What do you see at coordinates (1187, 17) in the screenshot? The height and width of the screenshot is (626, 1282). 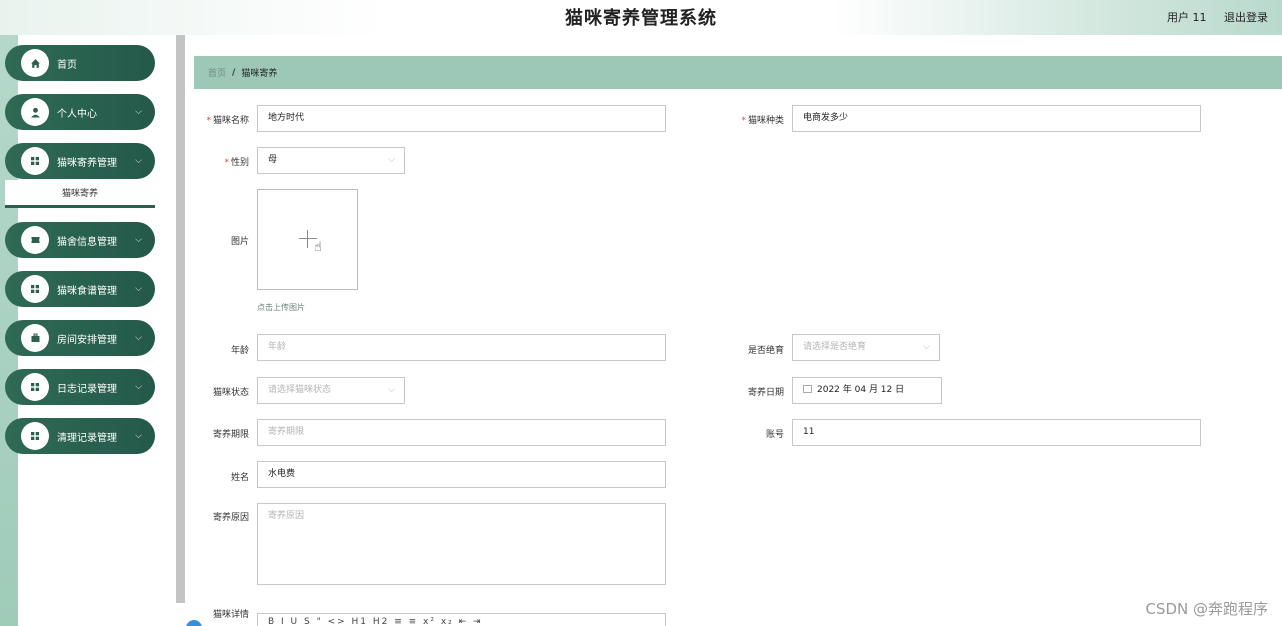 I see `current-user-label: 用户 11` at bounding box center [1187, 17].